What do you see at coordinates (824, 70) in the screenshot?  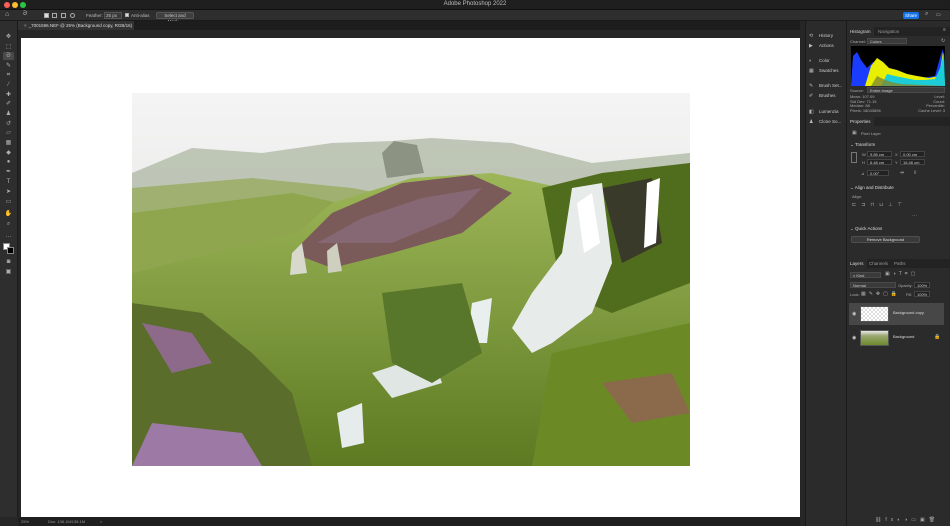 I see `swatches-panel-button: ▦ Swatches` at bounding box center [824, 70].